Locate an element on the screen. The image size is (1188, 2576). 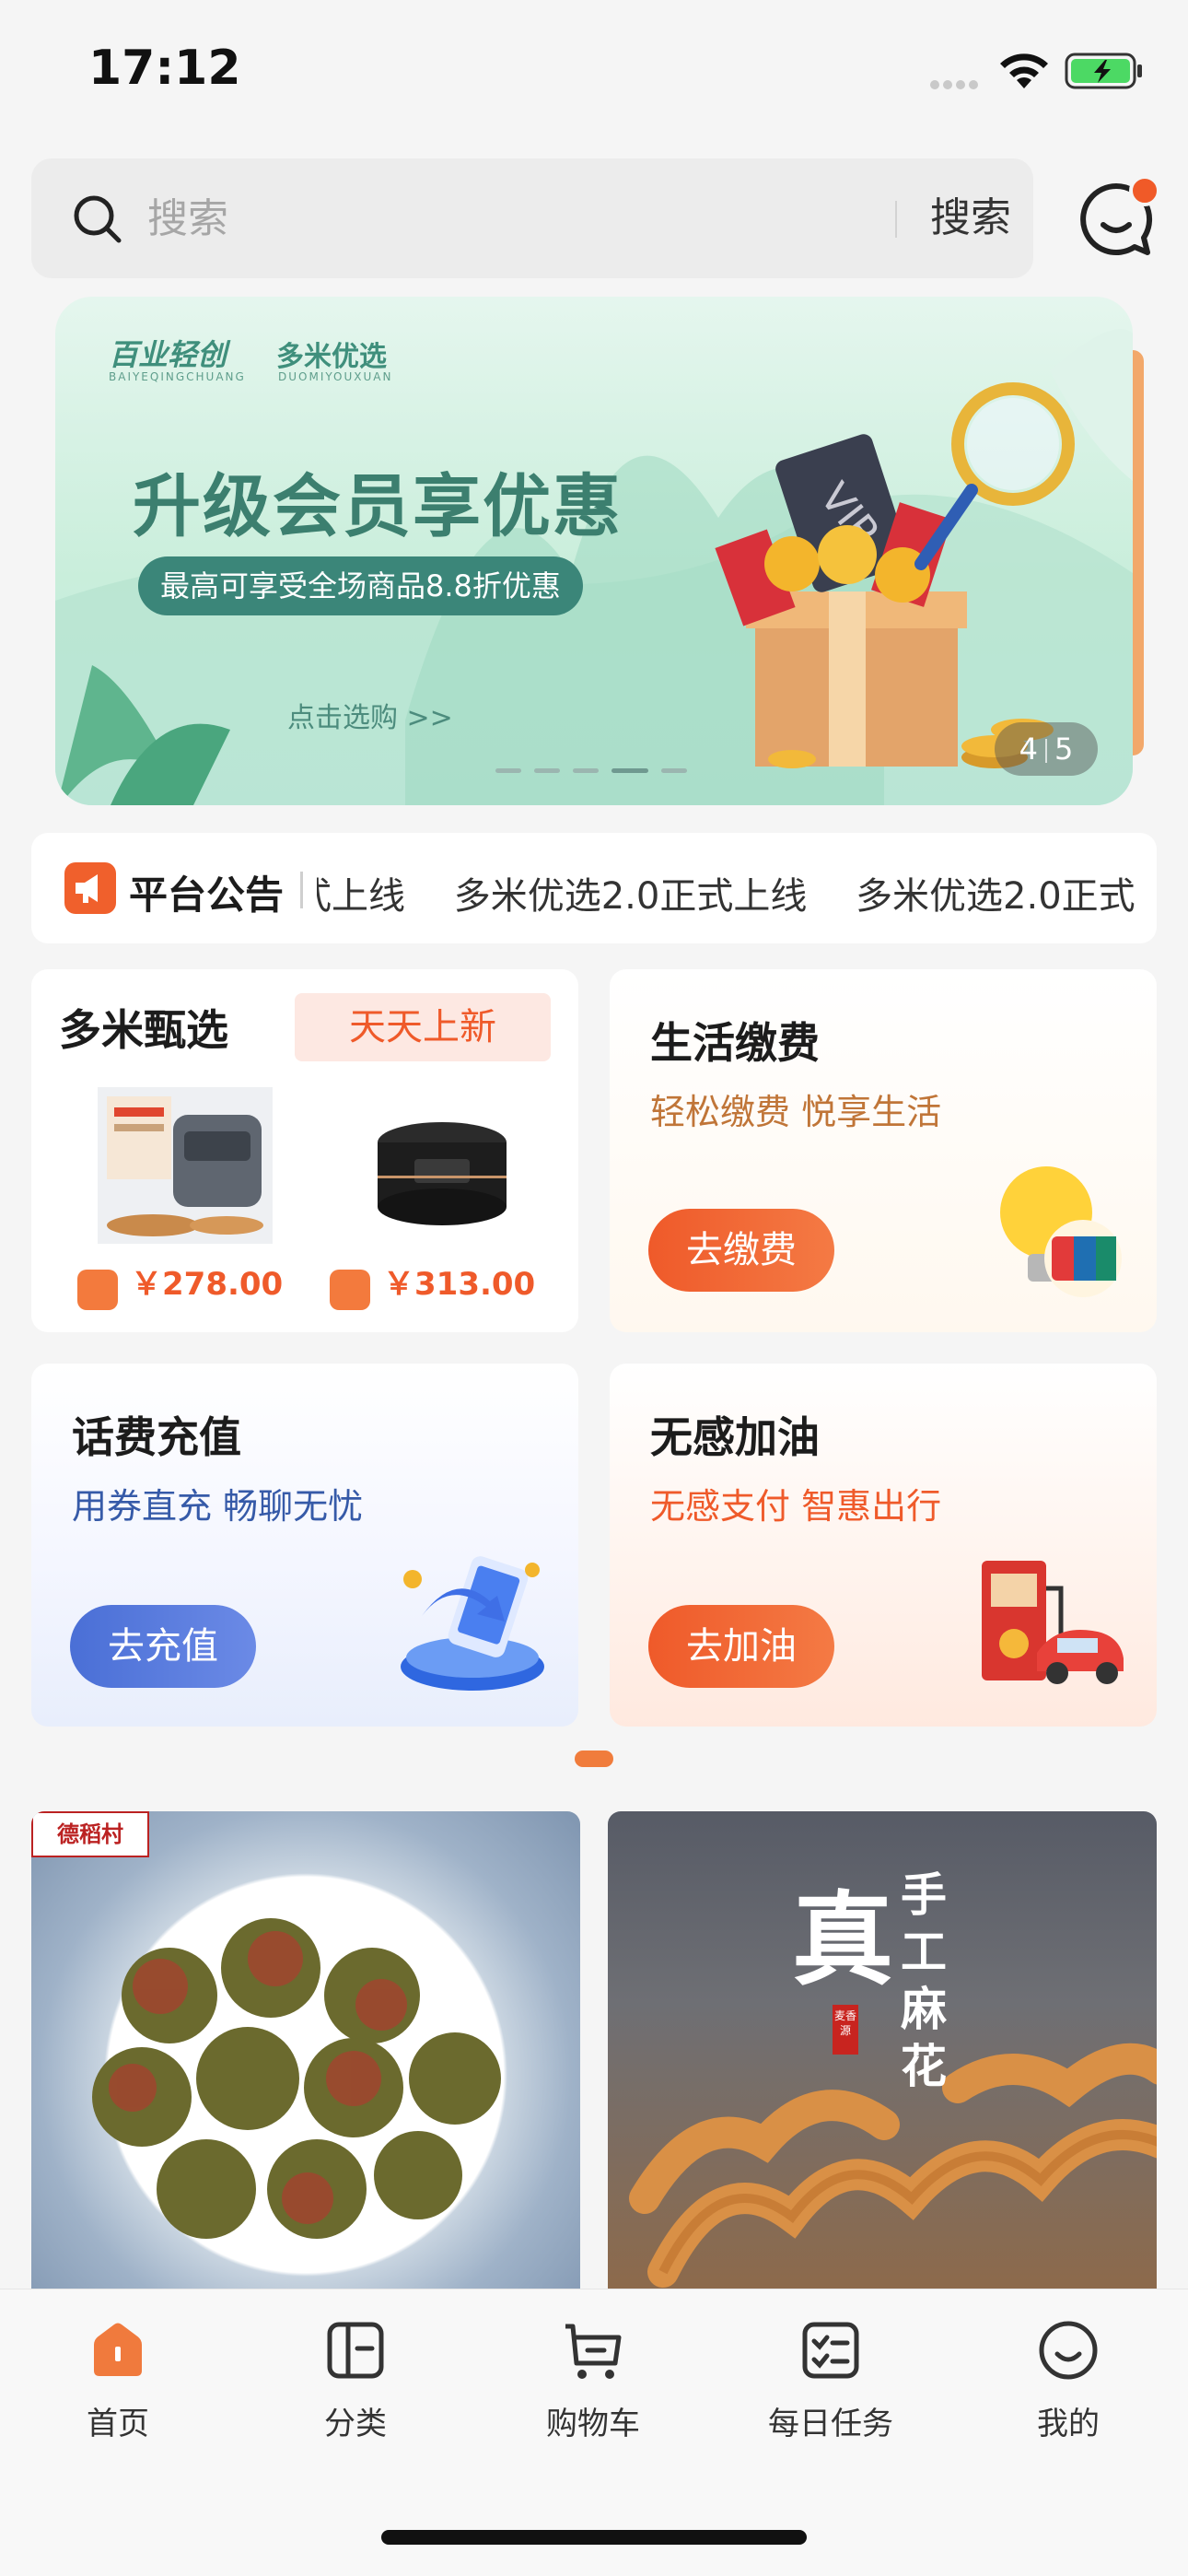
status-bar: 17:12 is located at coordinates (594, 69).